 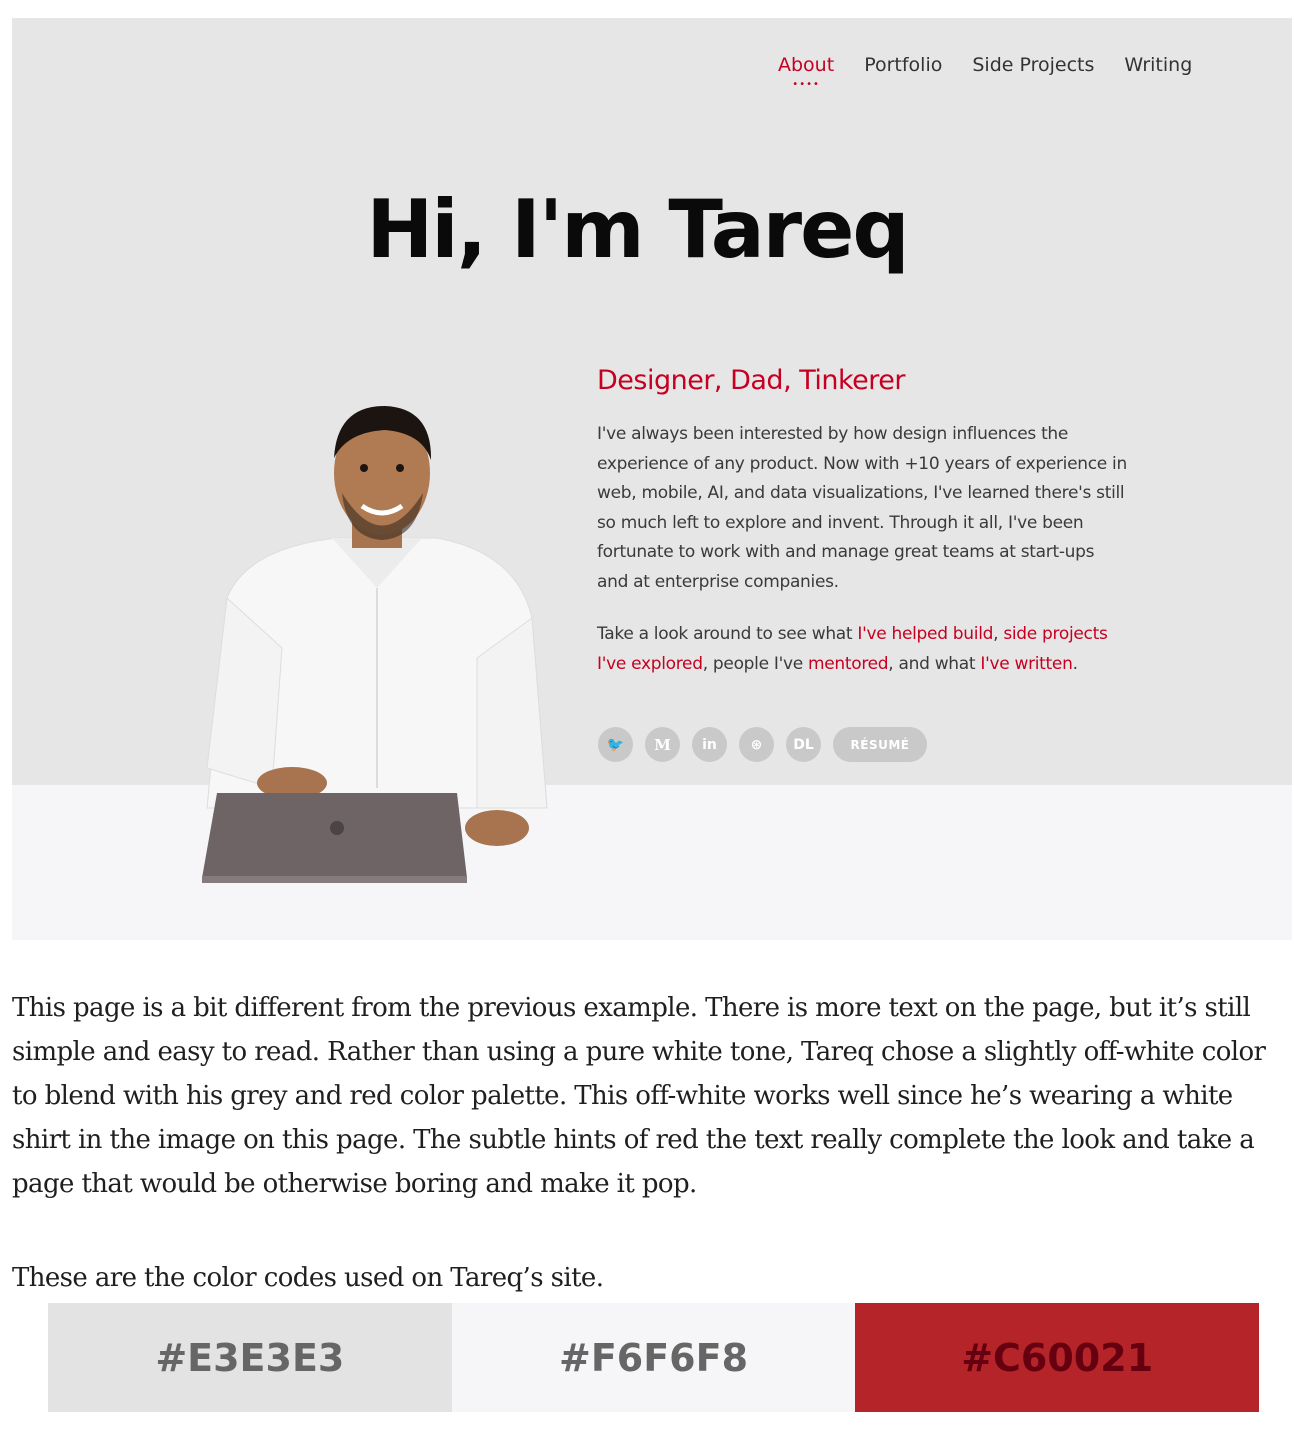 I want to click on nav-item-writing: Writing, so click(x=1158, y=65).